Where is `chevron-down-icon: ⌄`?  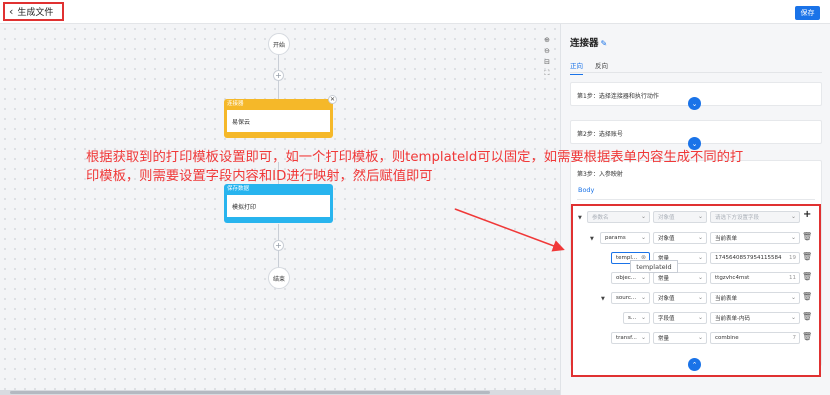
chevron-down-icon: ⌄ is located at coordinates (694, 103).